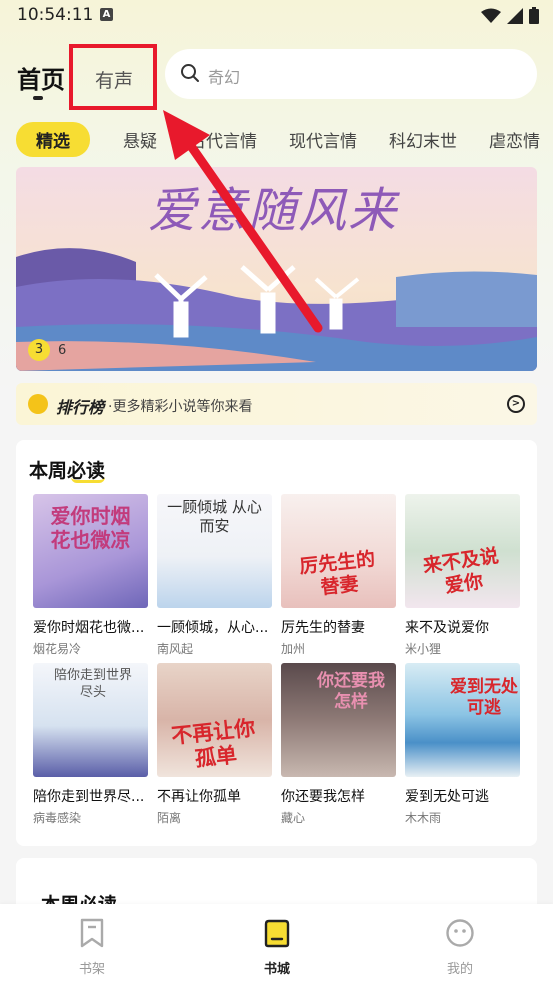  What do you see at coordinates (90, 720) in the screenshot?
I see `book-cover: 陪你走到世界尽头` at bounding box center [90, 720].